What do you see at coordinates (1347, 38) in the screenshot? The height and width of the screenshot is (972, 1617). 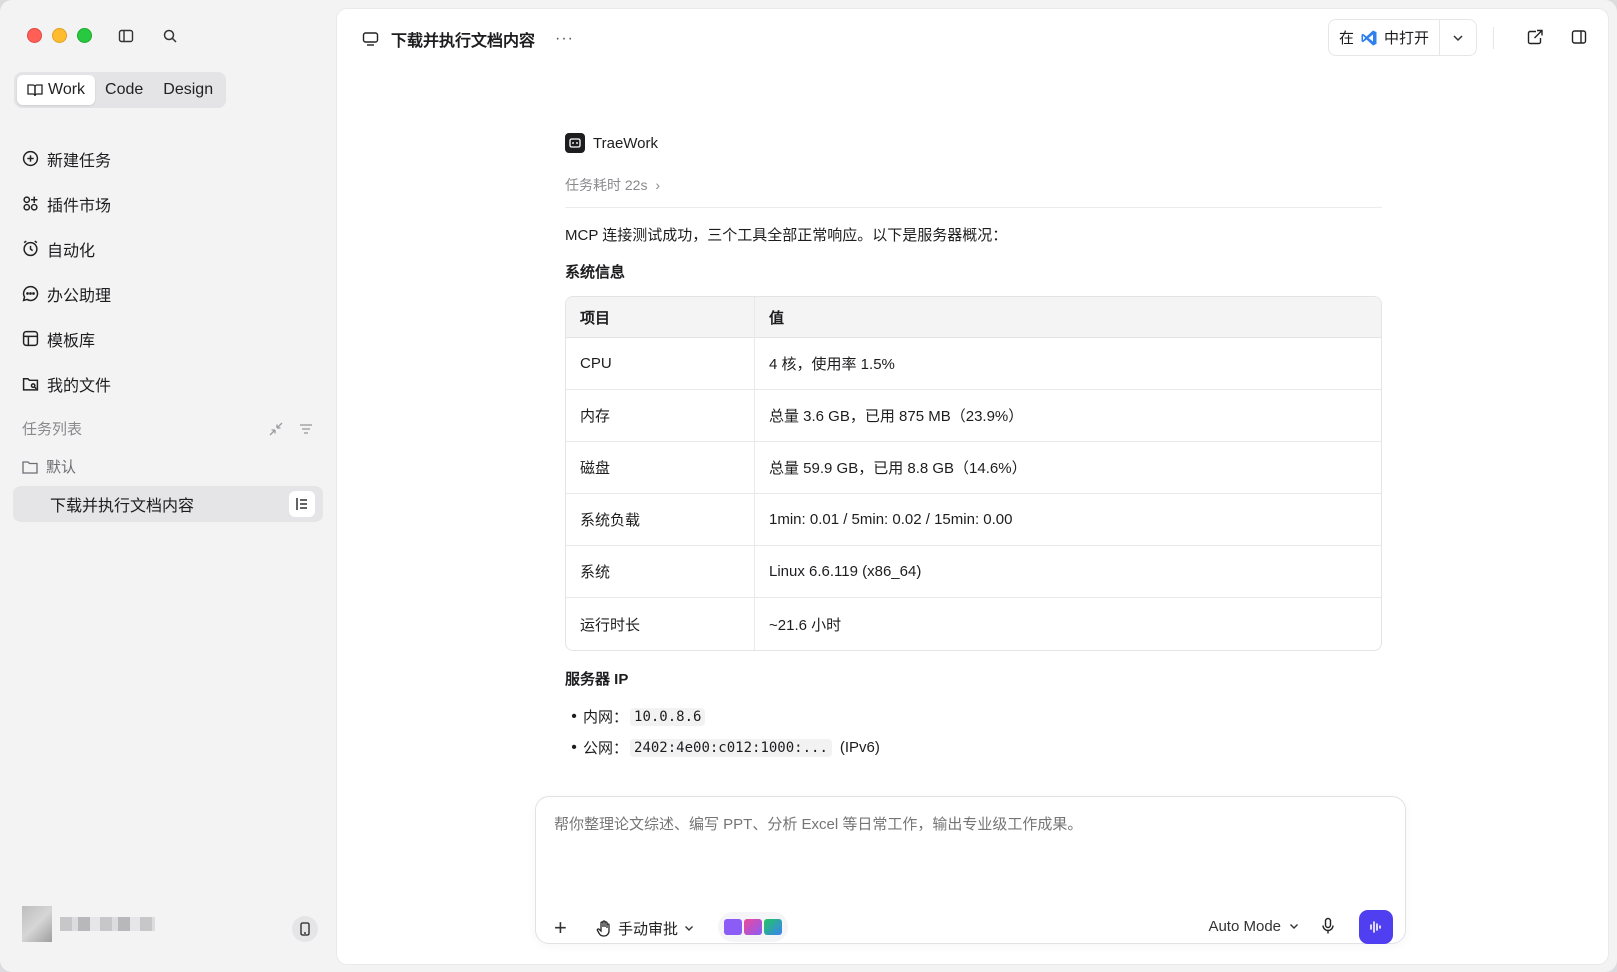 I see `open-in-prefix: 在` at bounding box center [1347, 38].